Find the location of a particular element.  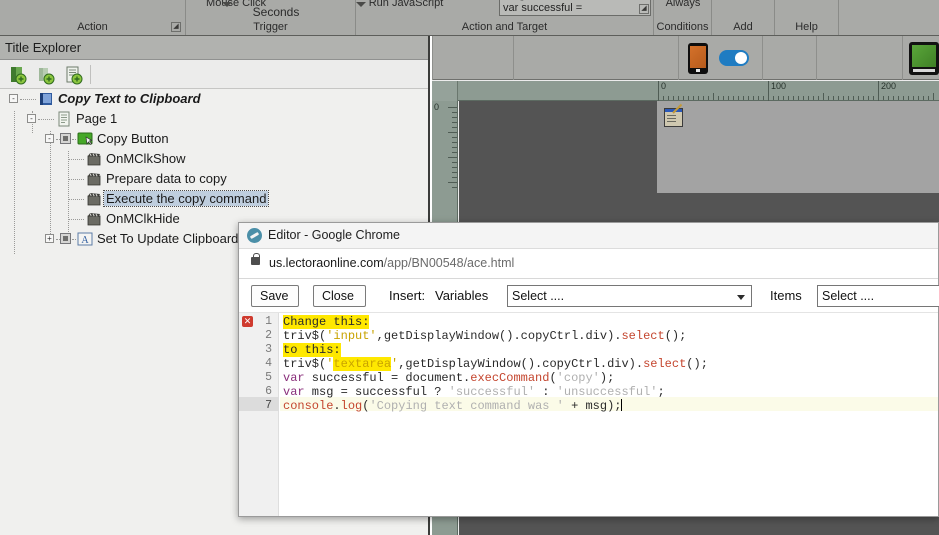

device-toolbar is located at coordinates (685, 58).